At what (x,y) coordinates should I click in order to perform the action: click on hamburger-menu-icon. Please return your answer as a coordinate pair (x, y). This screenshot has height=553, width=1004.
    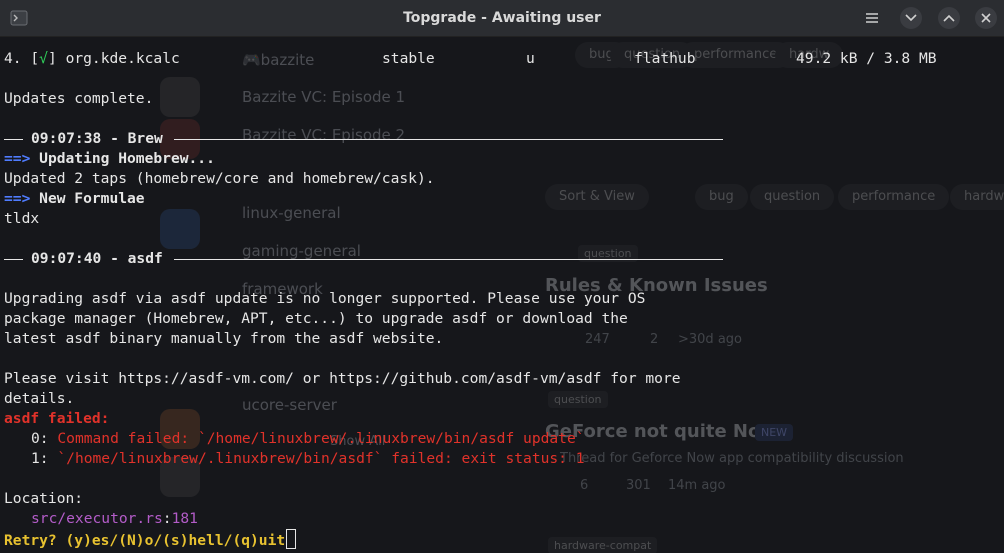
    Looking at the image, I should click on (872, 18).